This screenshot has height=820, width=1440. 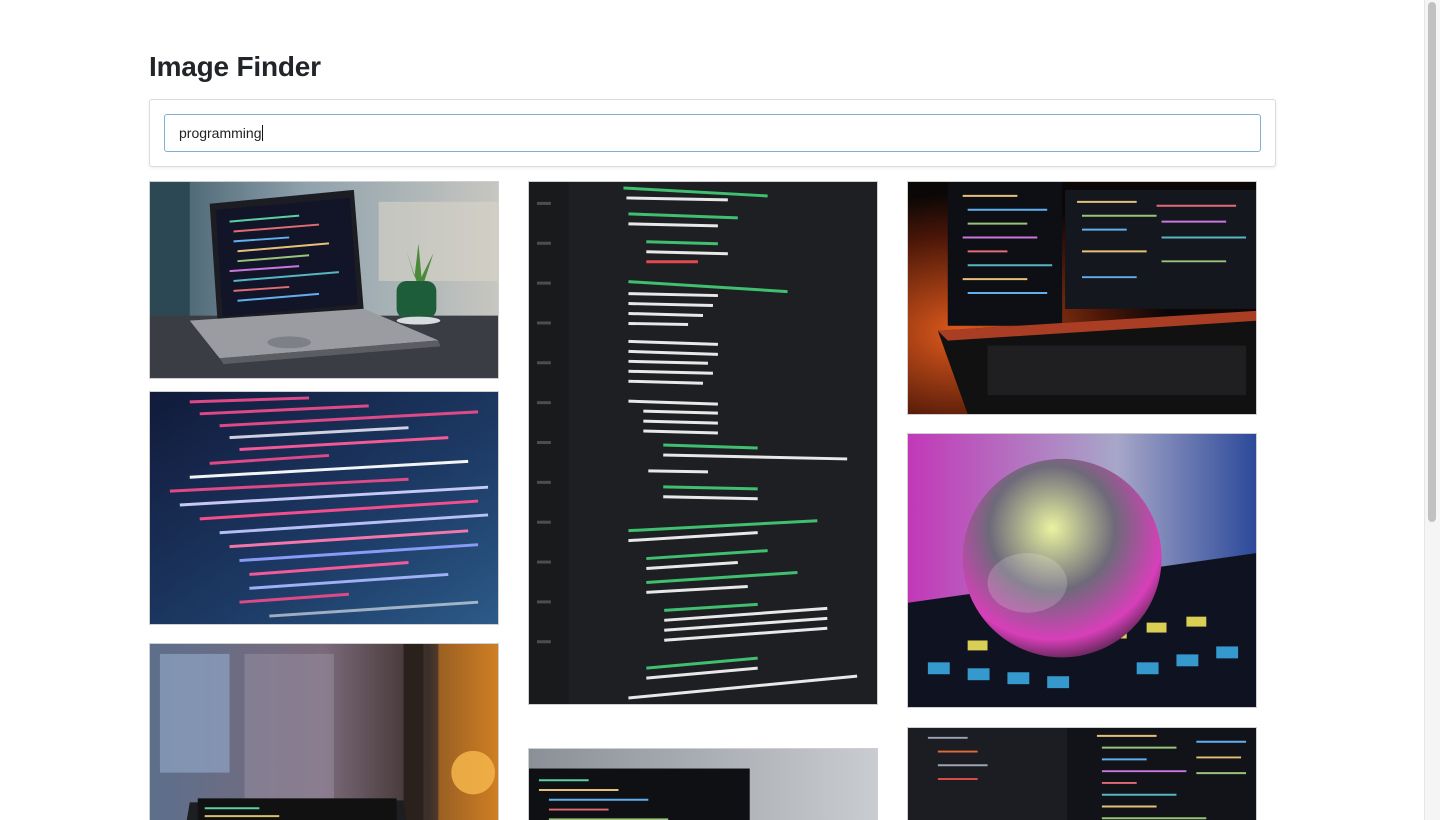 I want to click on scrollbar-thumb, so click(x=1432, y=262).